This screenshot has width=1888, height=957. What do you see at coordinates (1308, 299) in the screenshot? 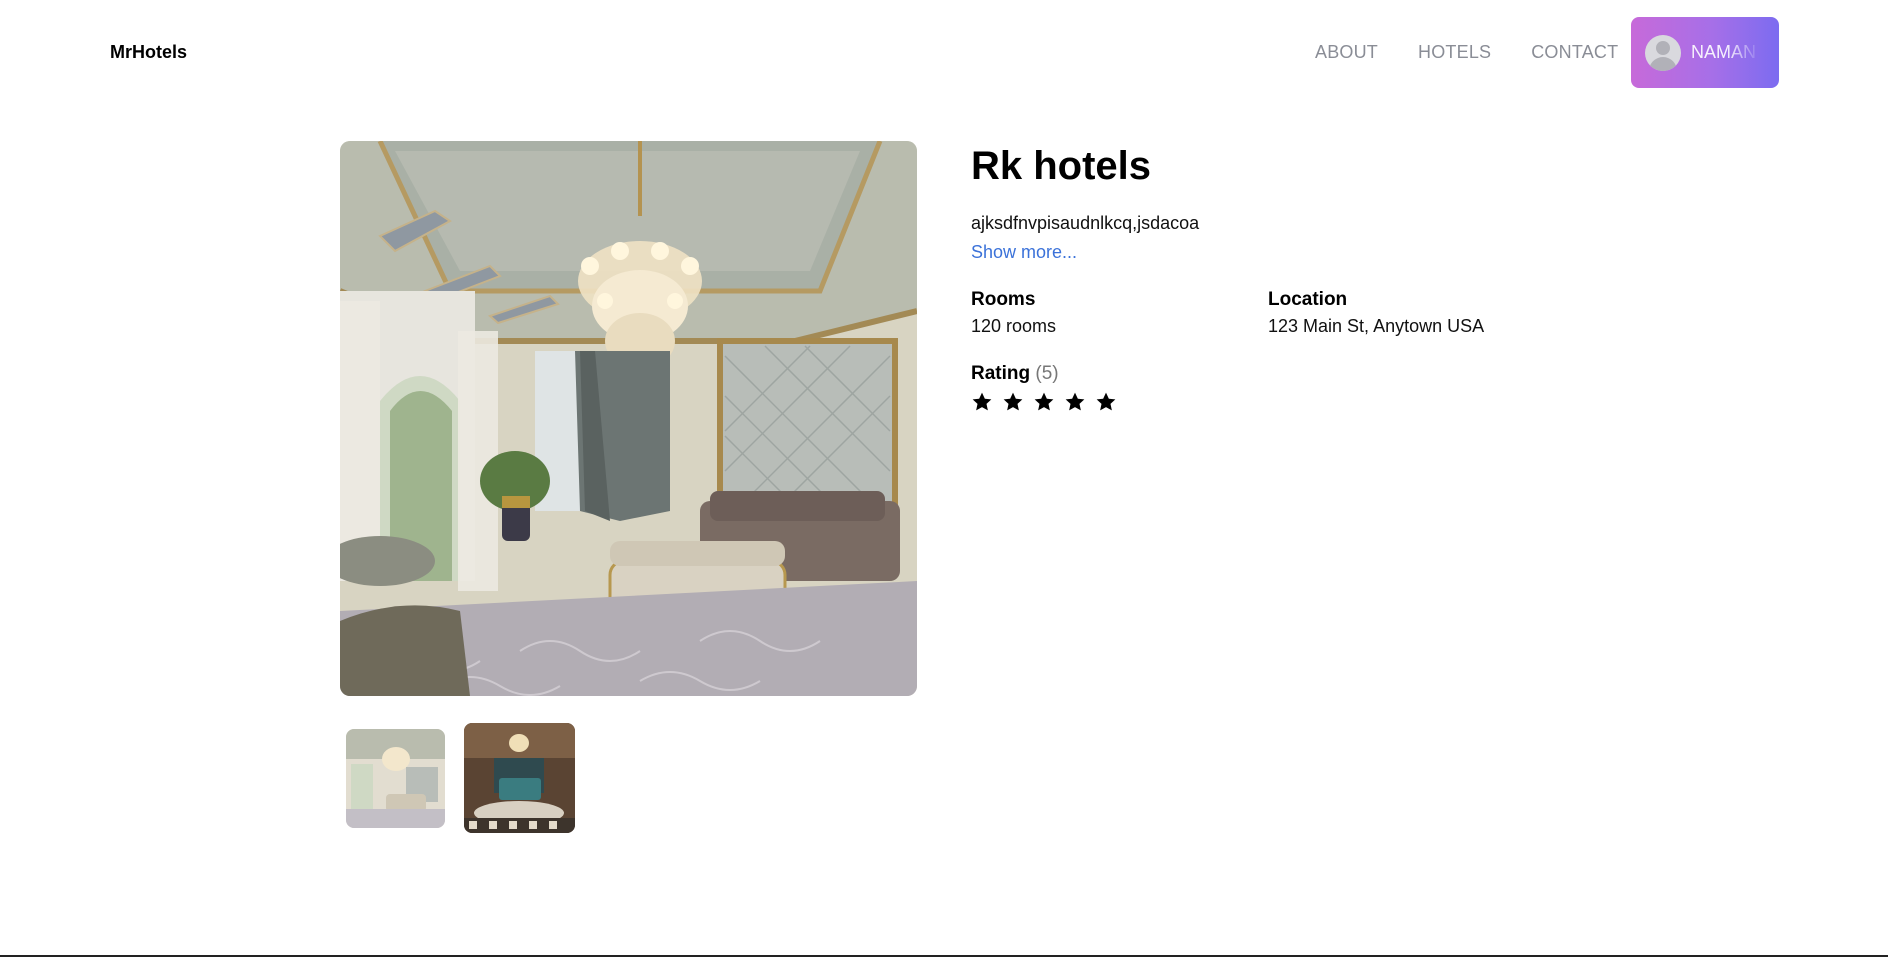
I see `location-label: Location` at bounding box center [1308, 299].